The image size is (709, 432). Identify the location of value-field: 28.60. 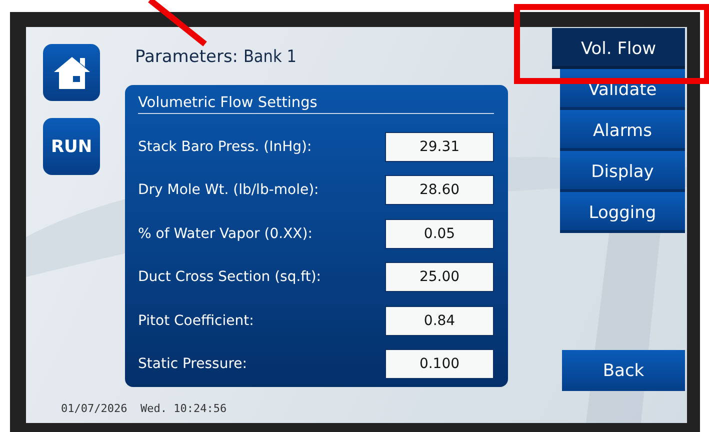
(439, 190).